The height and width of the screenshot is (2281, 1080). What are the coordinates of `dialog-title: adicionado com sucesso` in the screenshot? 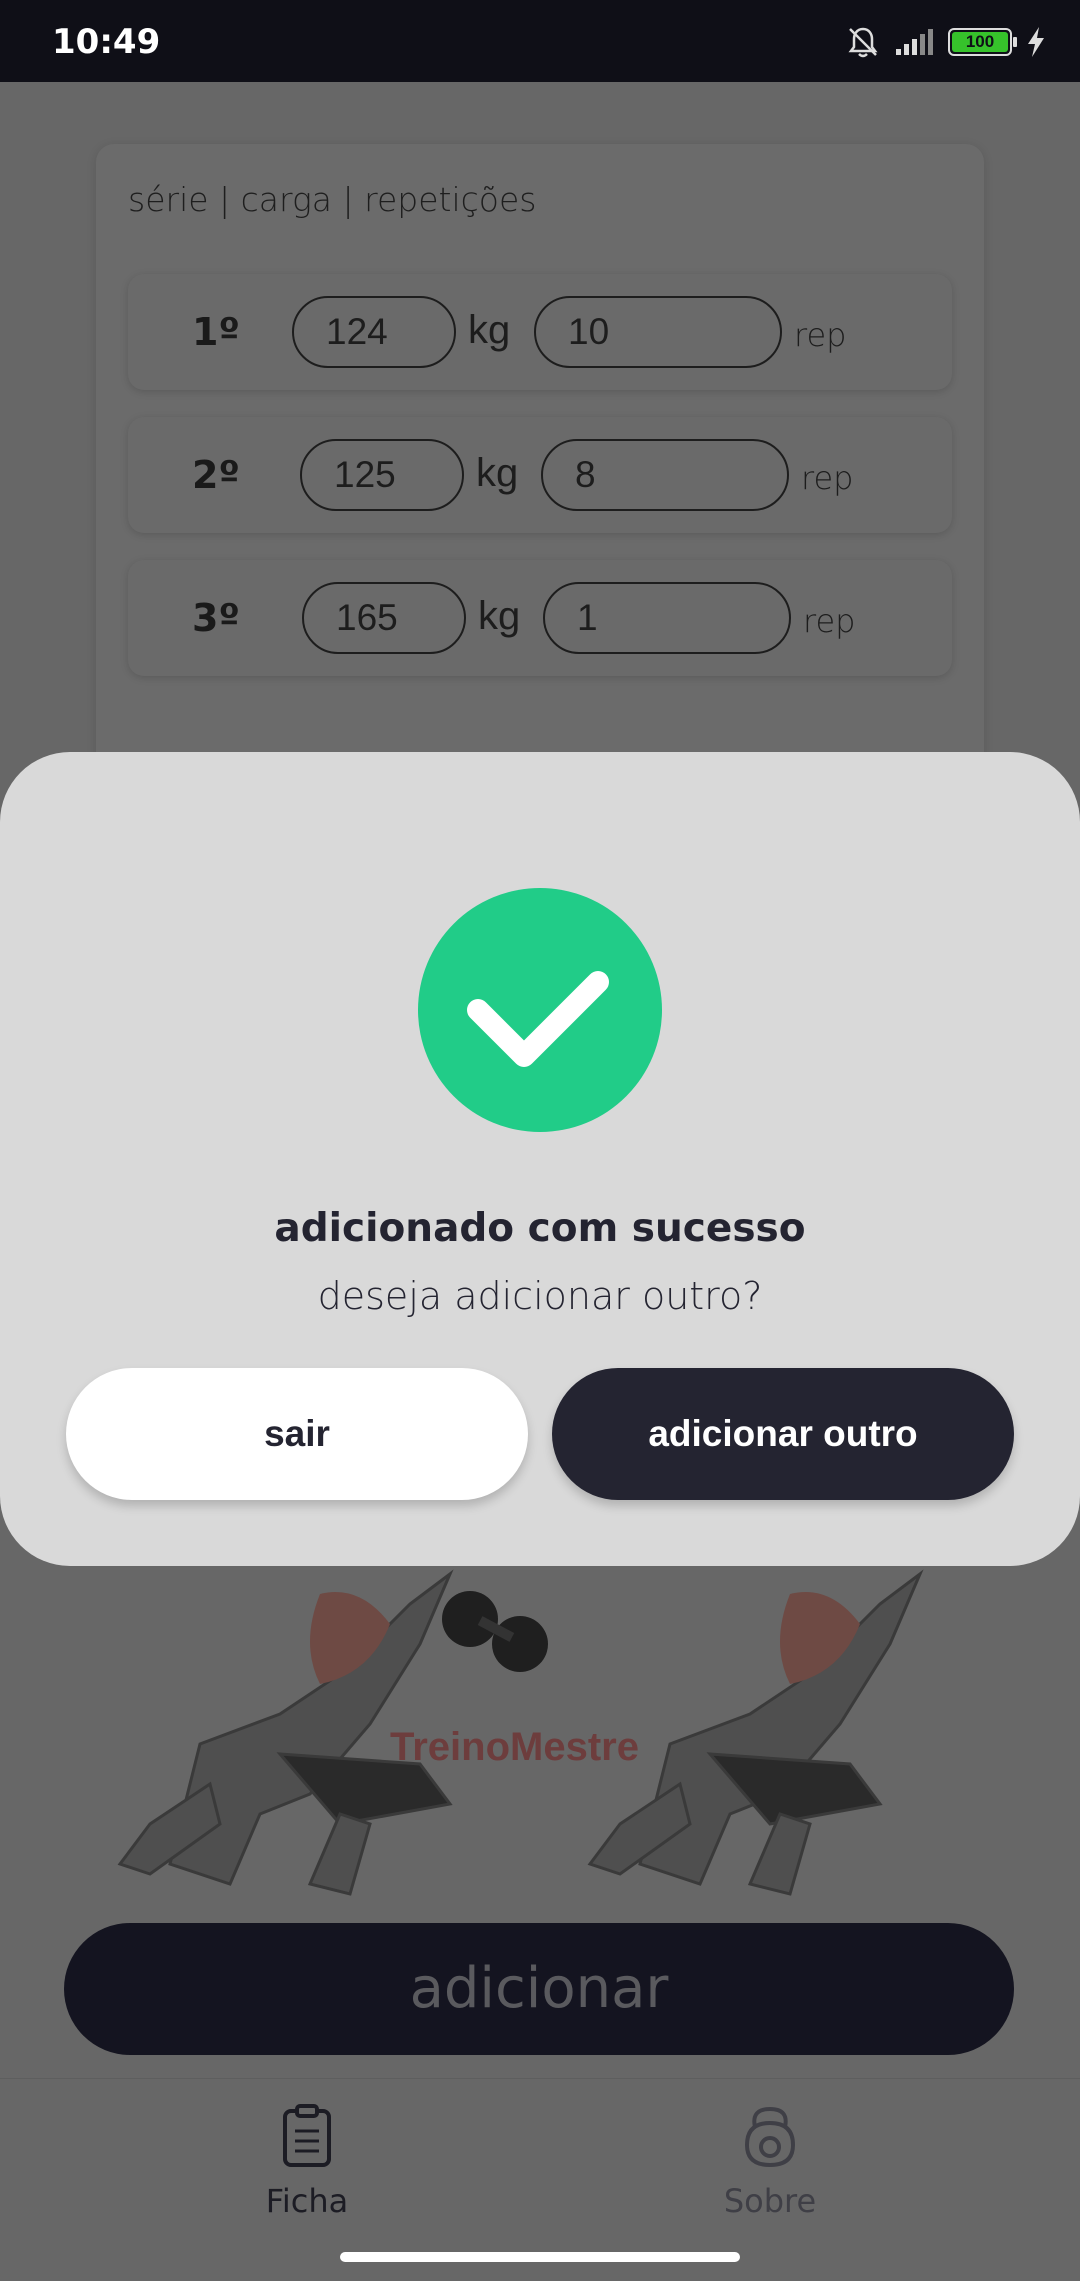 It's located at (540, 1228).